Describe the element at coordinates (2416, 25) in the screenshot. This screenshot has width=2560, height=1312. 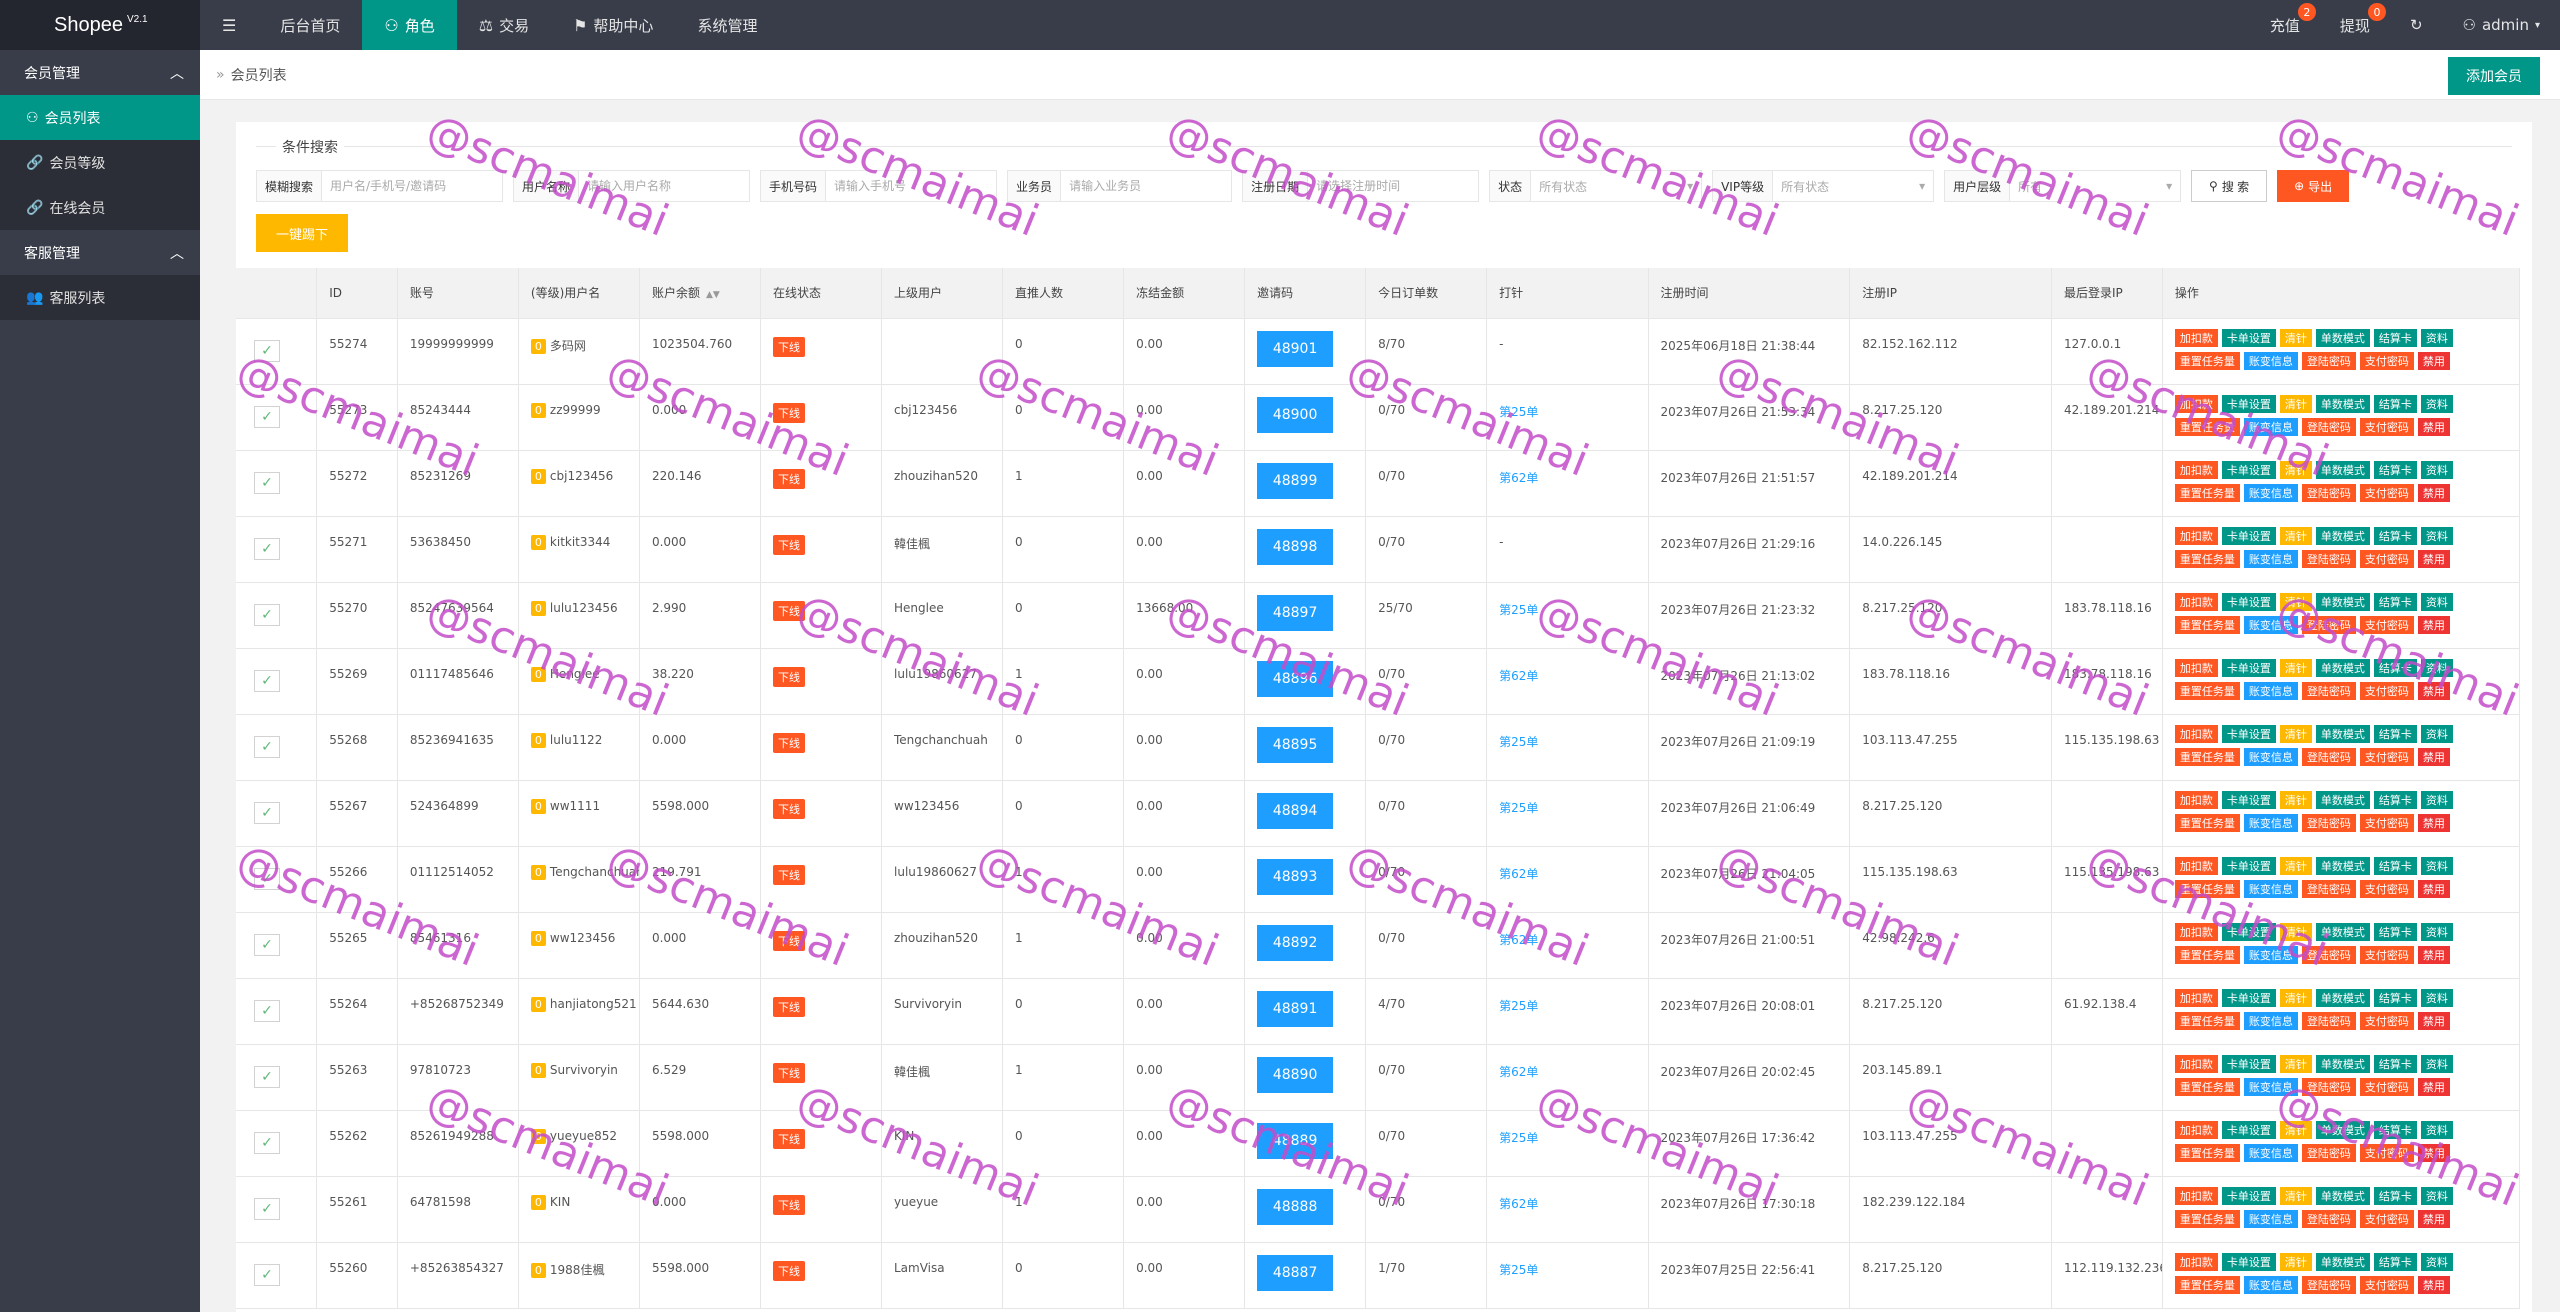
I see `refresh-button: ↻` at that location.